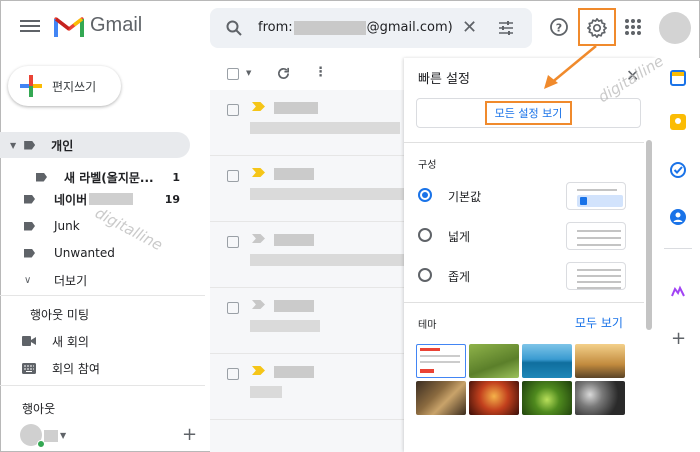 This screenshot has width=700, height=452. What do you see at coordinates (459, 277) in the screenshot?
I see `density-option-label: 좁게` at bounding box center [459, 277].